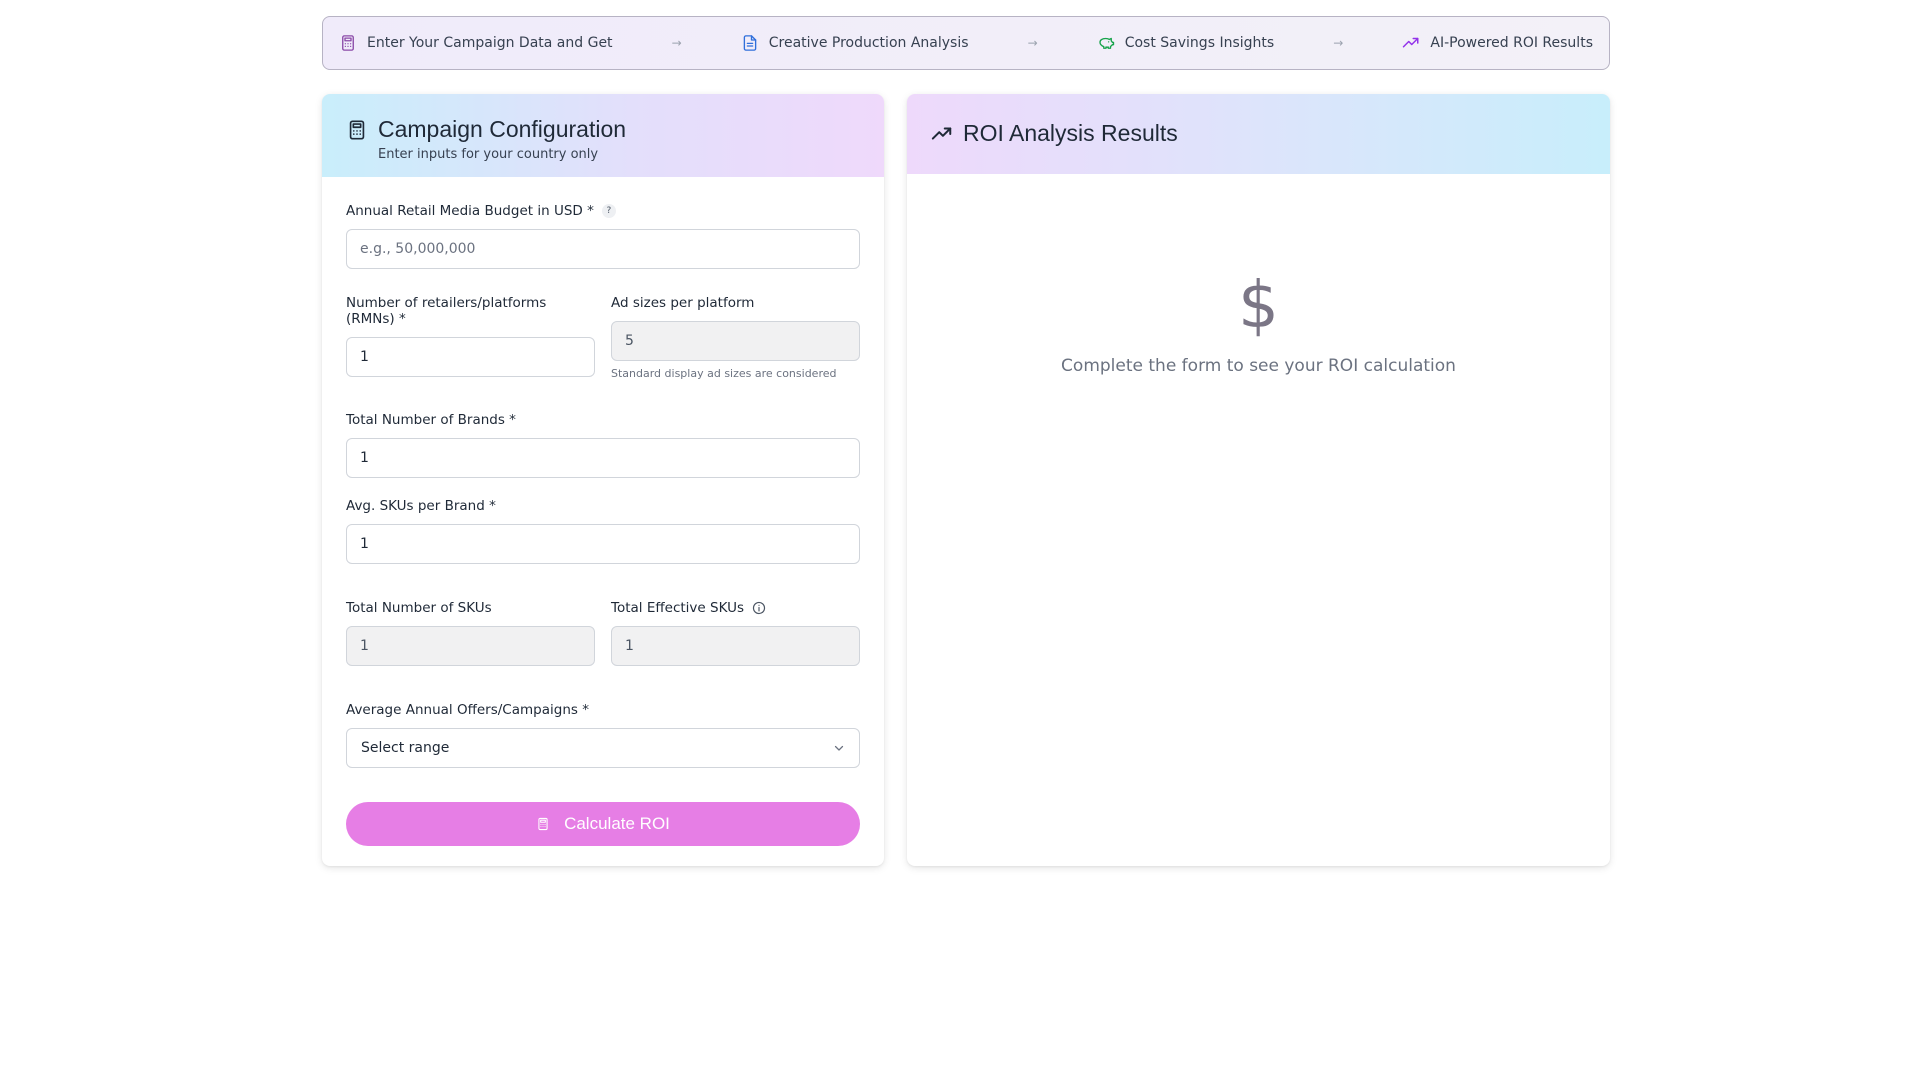  I want to click on ad-sizes-hint: Standard display ad sizes are considered, so click(724, 373).